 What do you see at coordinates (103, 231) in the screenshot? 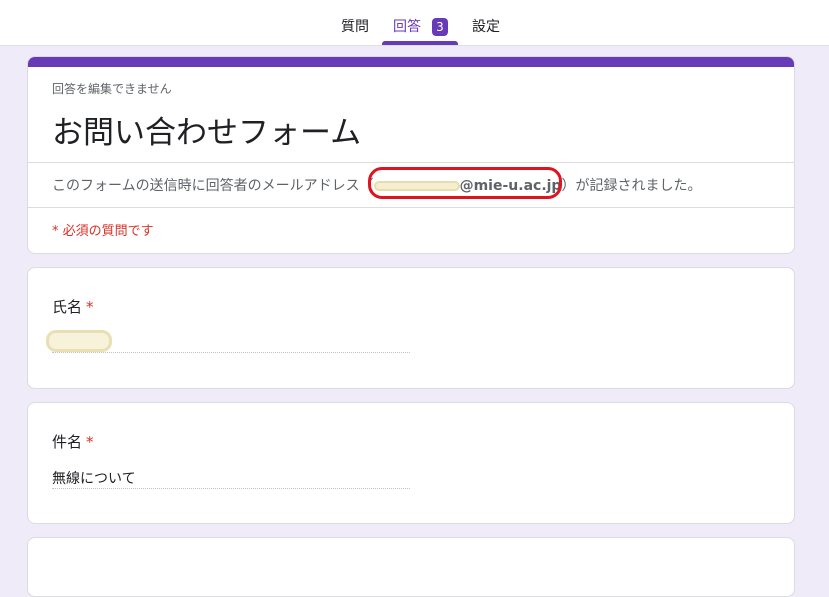
I see `required-question-note: * 必須の質問です` at bounding box center [103, 231].